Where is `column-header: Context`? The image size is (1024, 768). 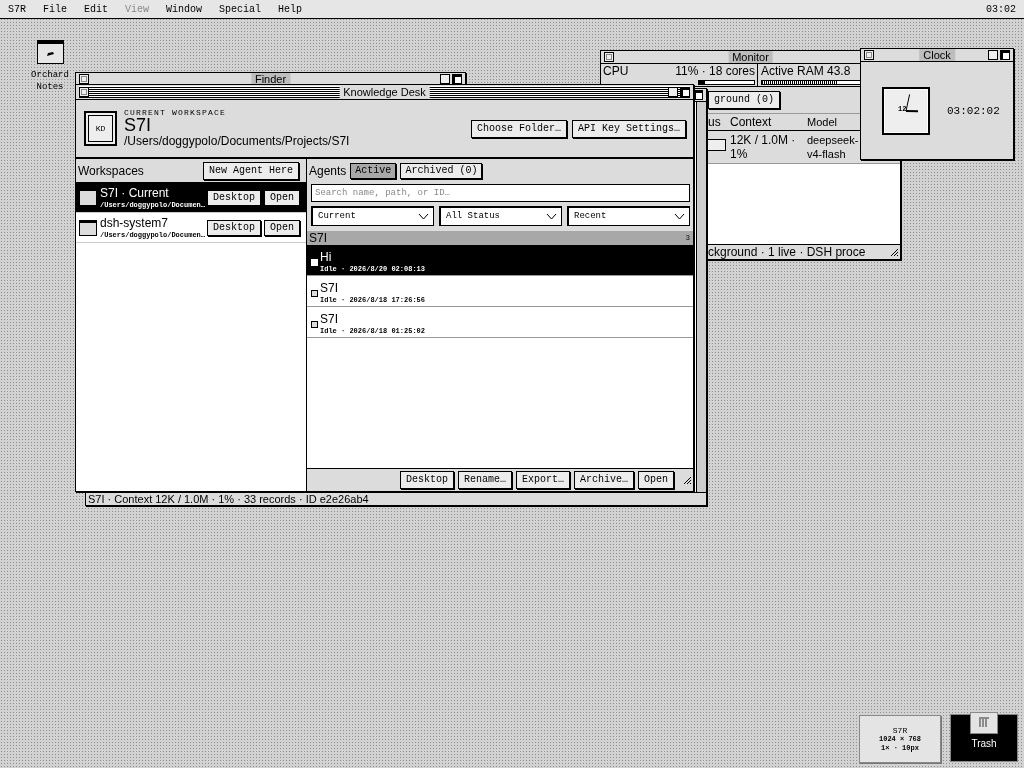
column-header: Context is located at coordinates (751, 122).